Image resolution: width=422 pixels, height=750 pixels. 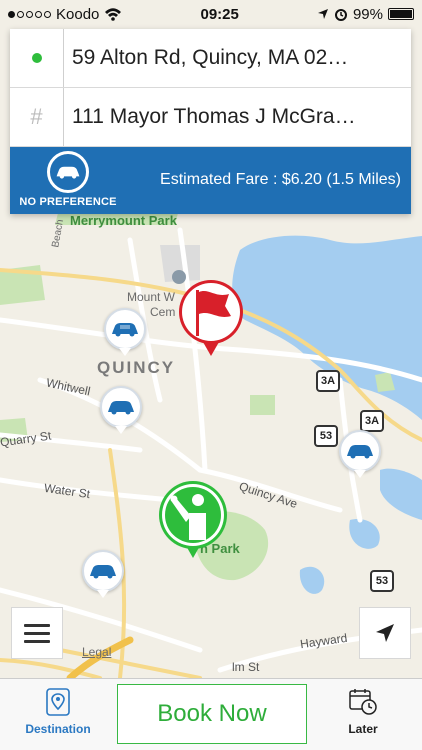 I want to click on vehicle-preference-button: NO PREFERENCE, so click(x=68, y=181).